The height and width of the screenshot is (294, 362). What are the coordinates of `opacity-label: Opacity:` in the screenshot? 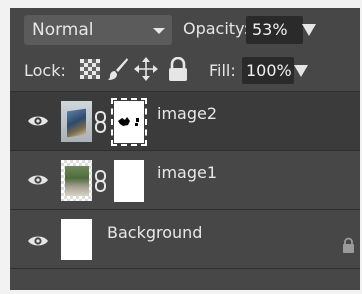 It's located at (216, 28).